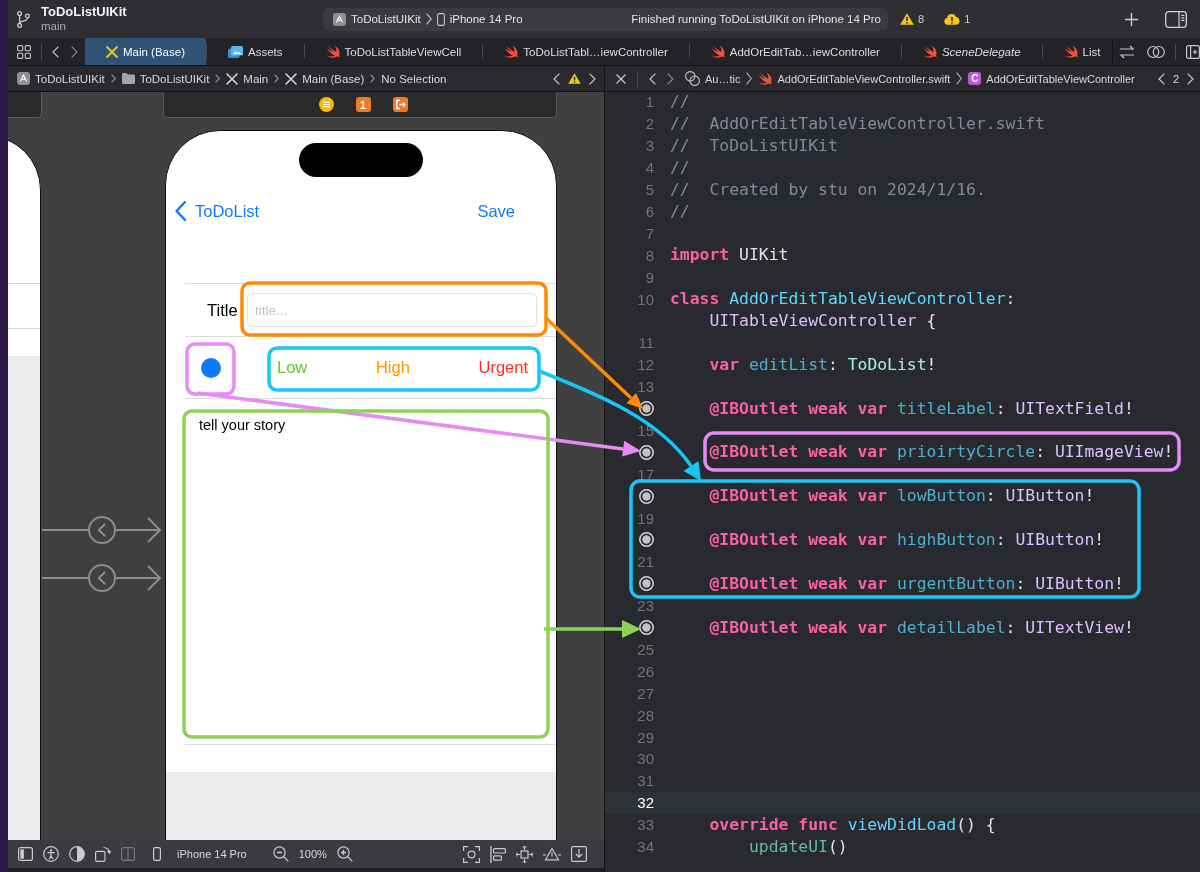 This screenshot has height=872, width=1200. What do you see at coordinates (649, 102) in the screenshot?
I see `line-number: 1` at bounding box center [649, 102].